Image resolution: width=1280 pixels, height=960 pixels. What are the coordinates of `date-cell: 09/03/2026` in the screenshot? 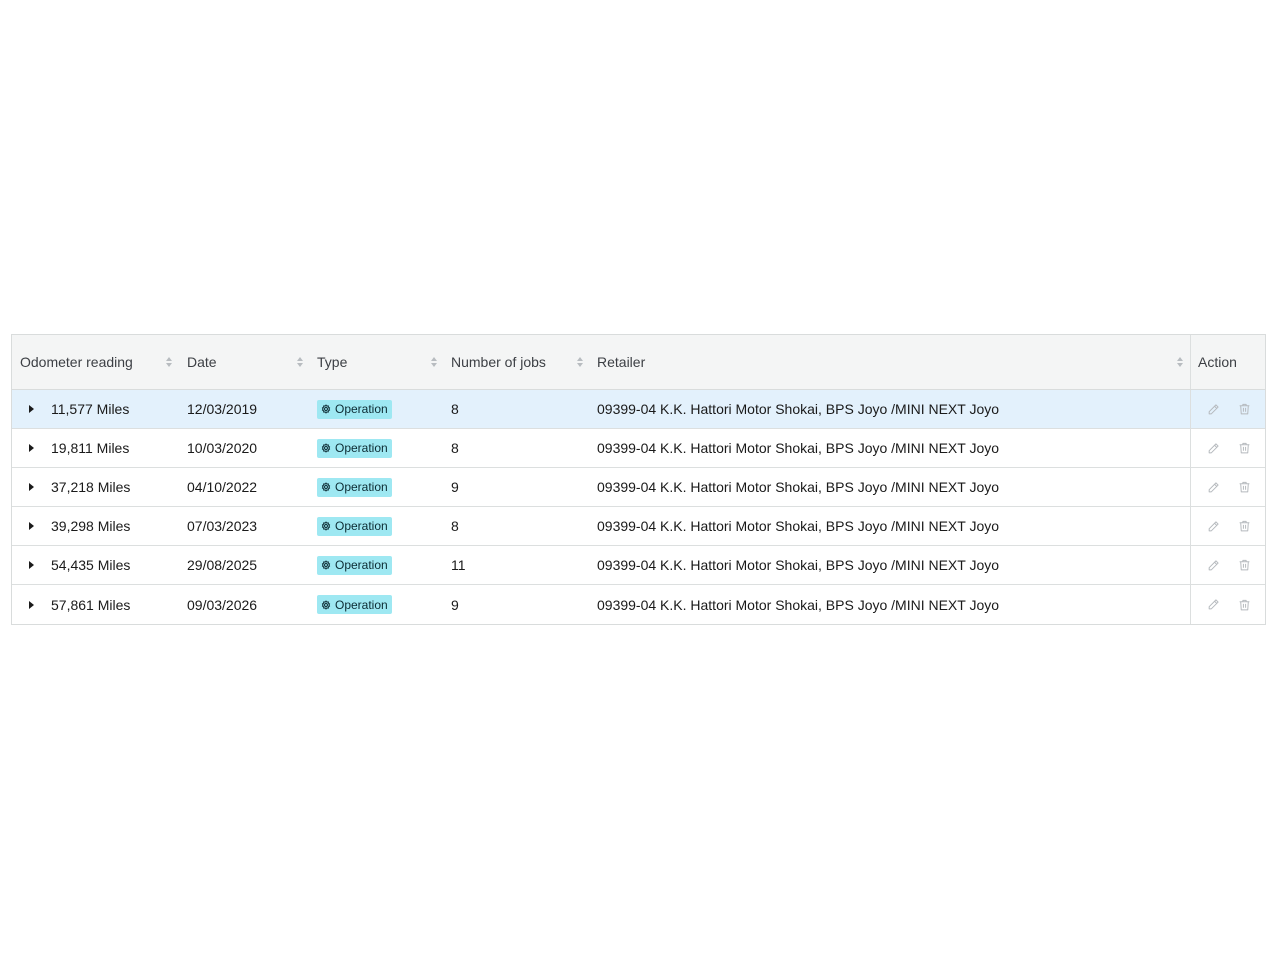 It's located at (244, 604).